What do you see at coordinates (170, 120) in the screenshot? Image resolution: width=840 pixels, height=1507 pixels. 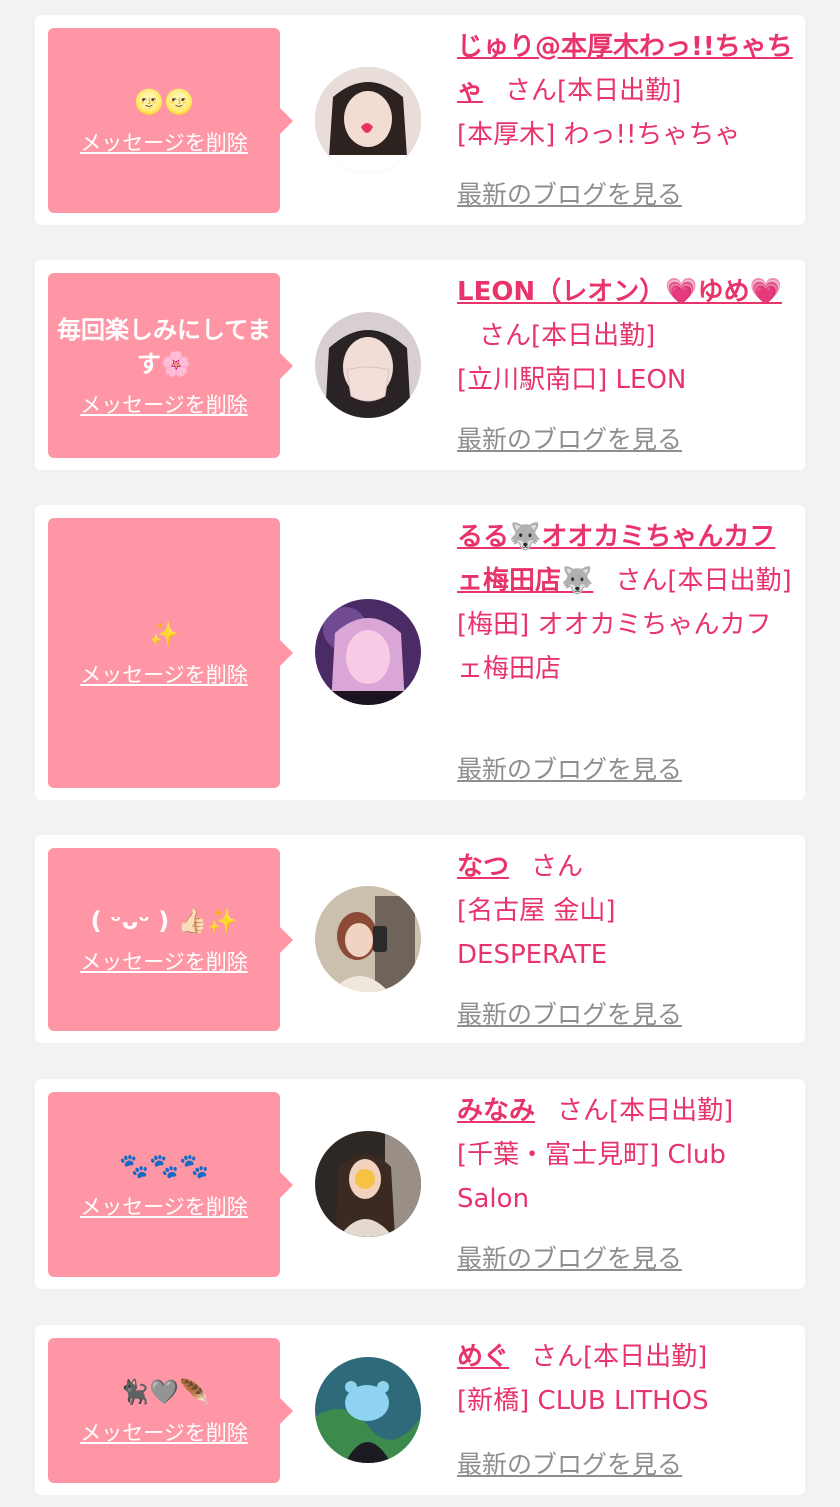 I see `message-bubble: 🌝🌝 メッセージを削除` at bounding box center [170, 120].